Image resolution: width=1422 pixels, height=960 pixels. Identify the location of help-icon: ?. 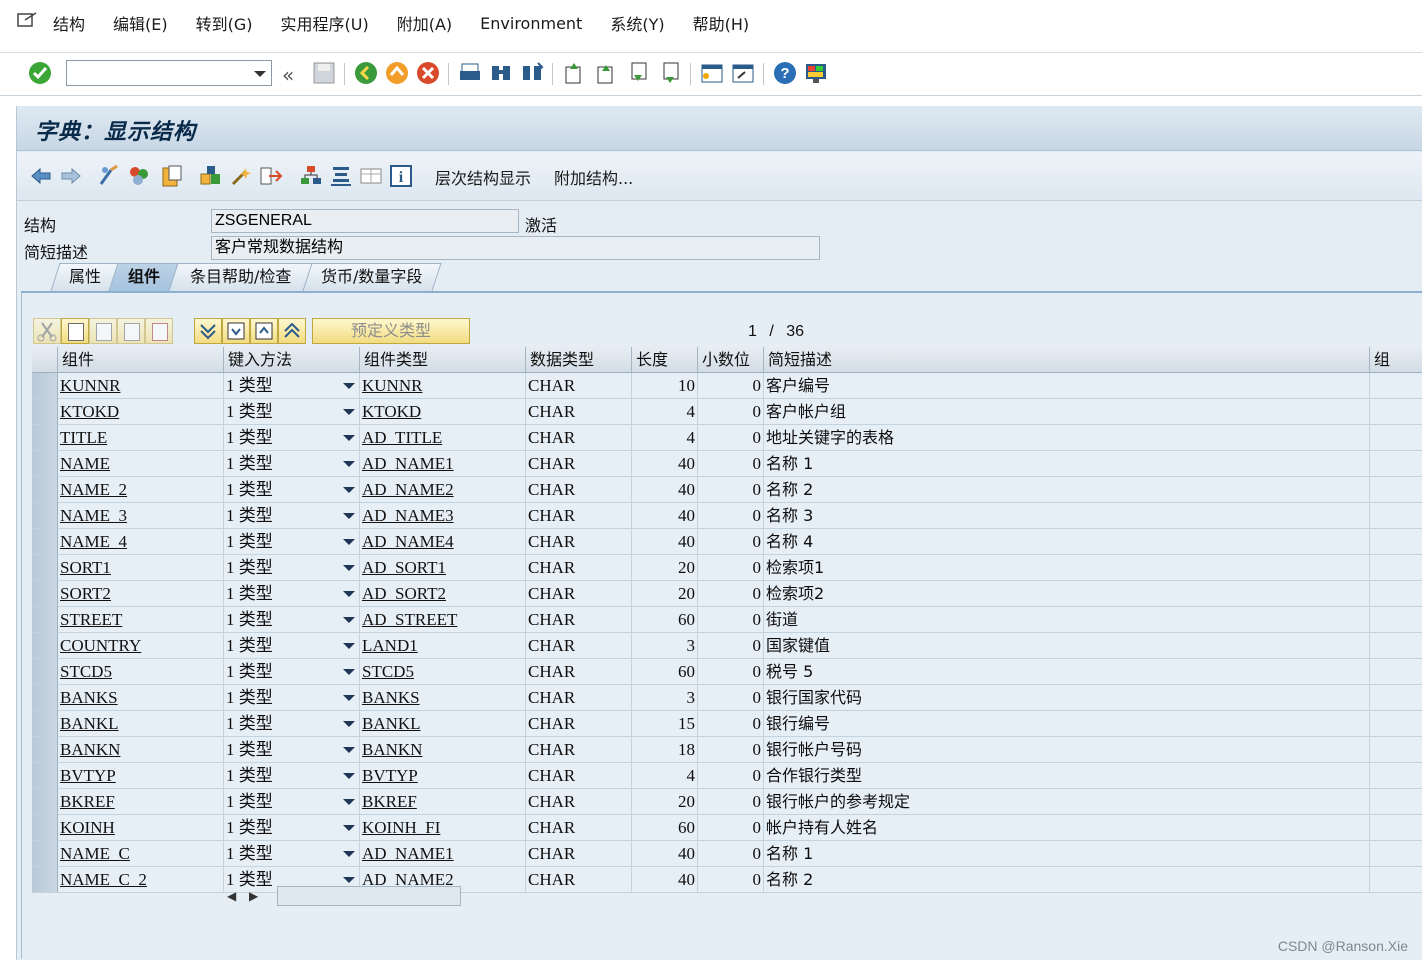
(785, 73).